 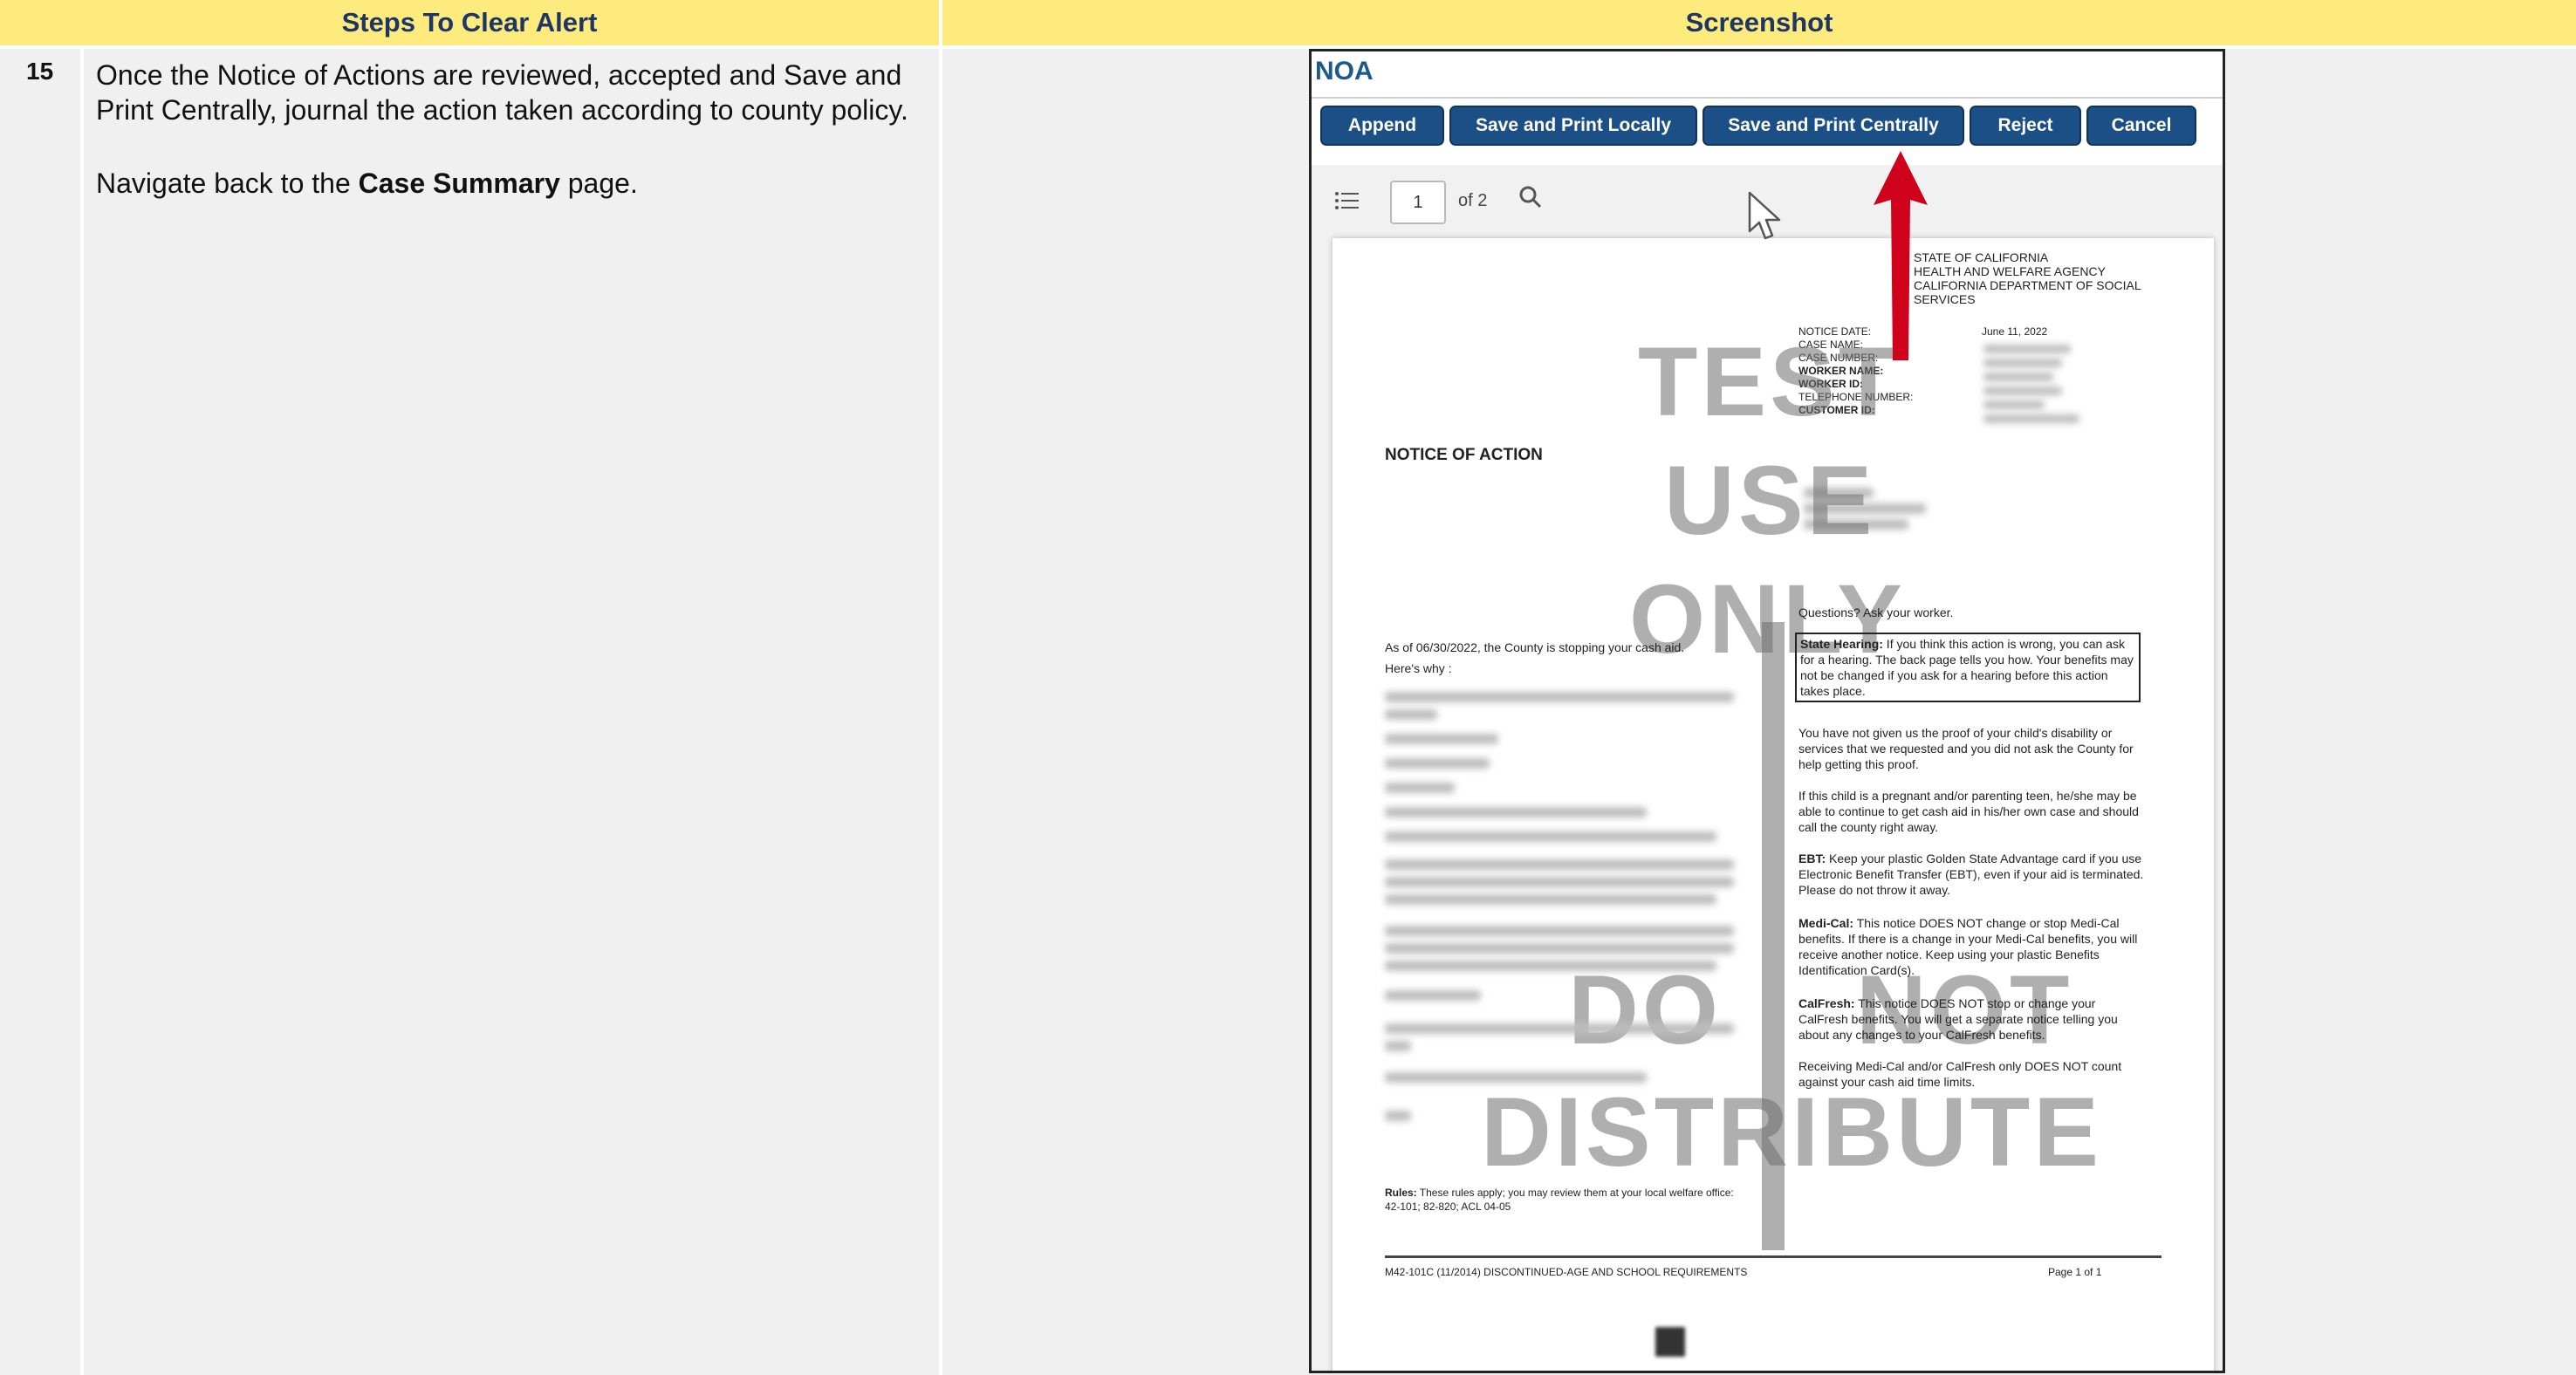 I want to click on navigate-prefix: Navigate back to the, so click(x=227, y=184).